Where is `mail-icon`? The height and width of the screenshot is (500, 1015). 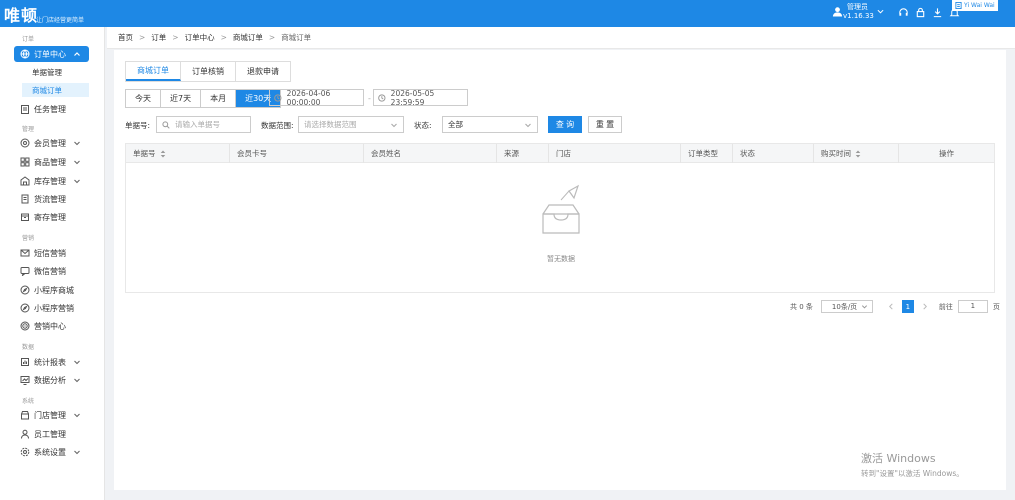
mail-icon is located at coordinates (25, 253).